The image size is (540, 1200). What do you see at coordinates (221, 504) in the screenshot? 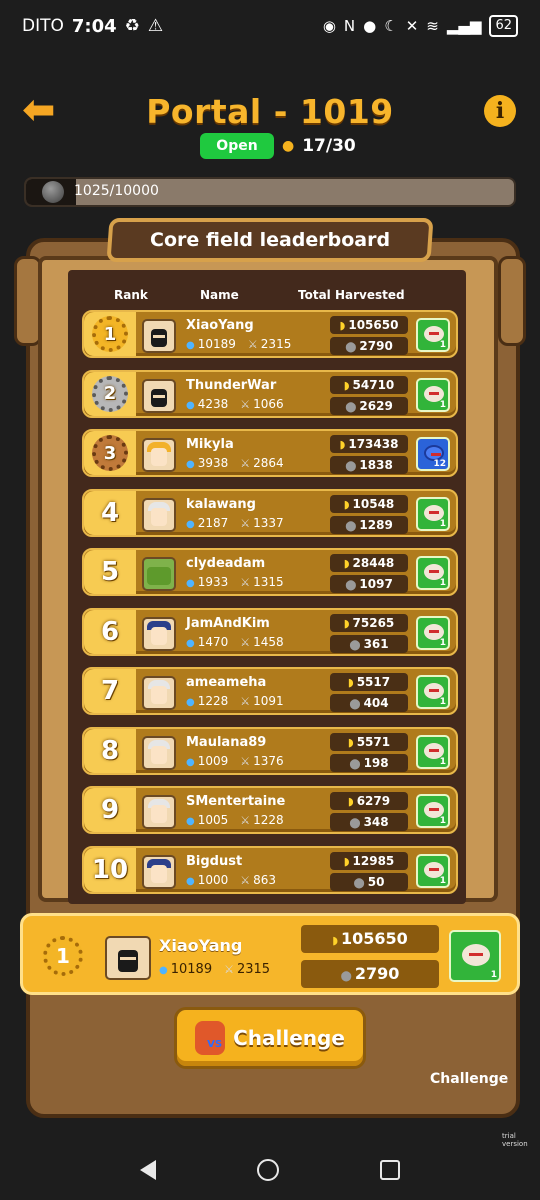
I see `player-name: kalawang` at bounding box center [221, 504].